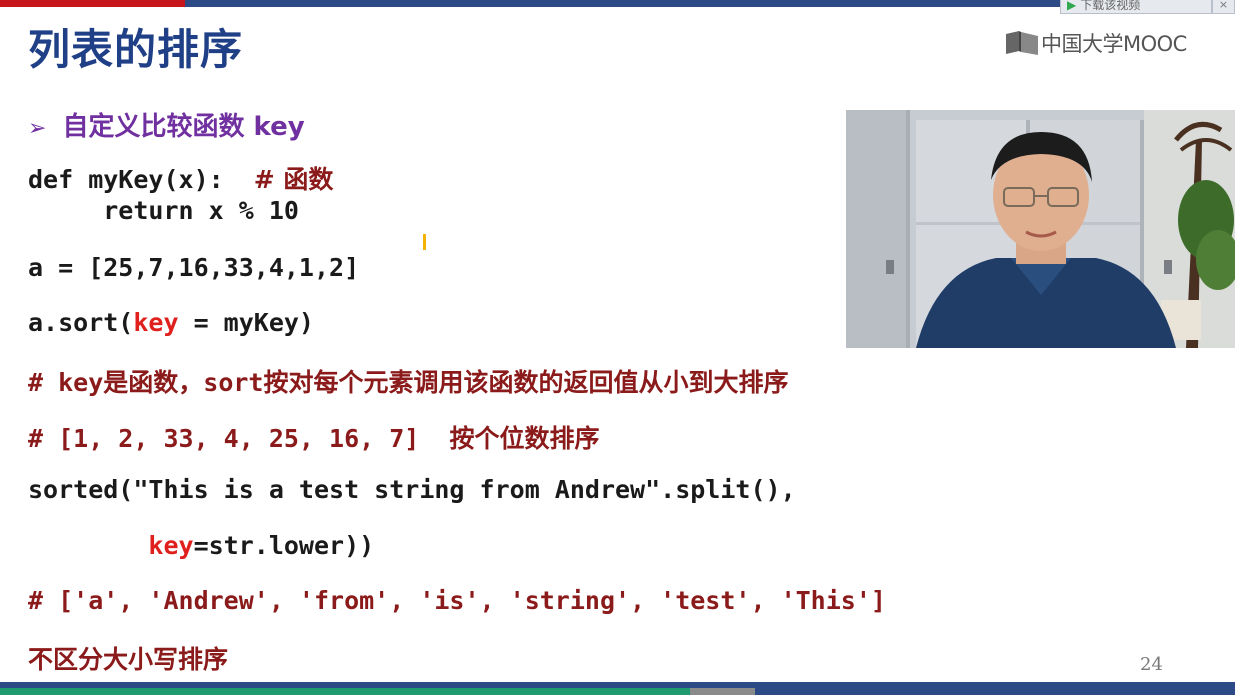  Describe the element at coordinates (163, 210) in the screenshot. I see `code-line-2: return x % 10` at that location.